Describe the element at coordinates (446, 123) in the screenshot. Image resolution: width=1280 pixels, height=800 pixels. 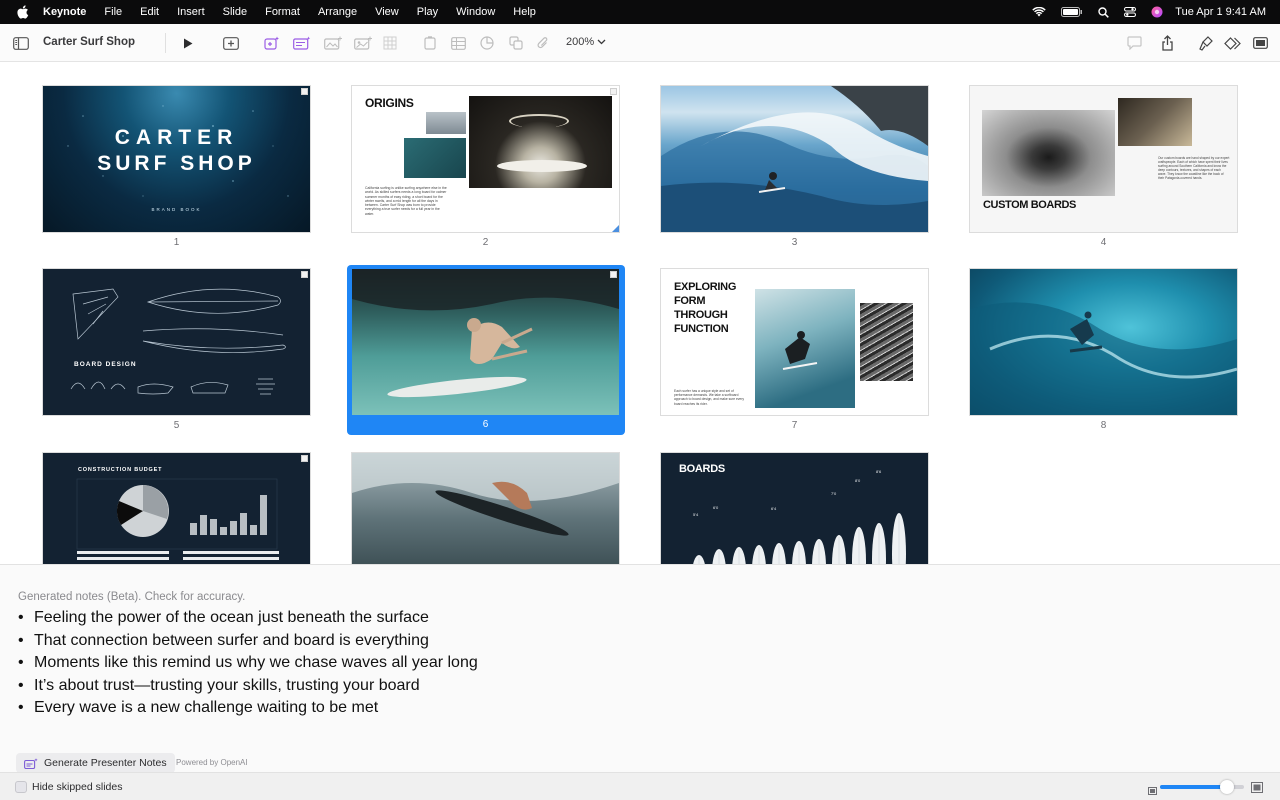
I see `surfer-photo-small` at that location.